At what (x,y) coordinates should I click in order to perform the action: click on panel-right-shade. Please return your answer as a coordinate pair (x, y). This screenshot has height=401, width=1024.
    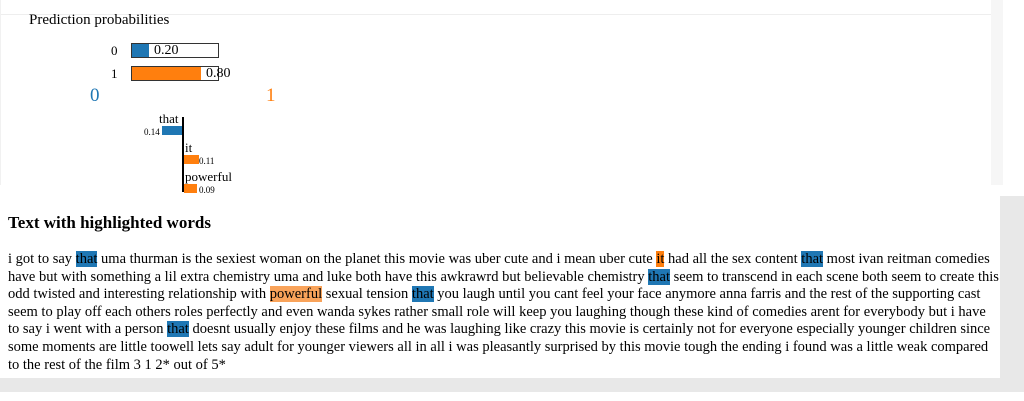
    Looking at the image, I should click on (997, 92).